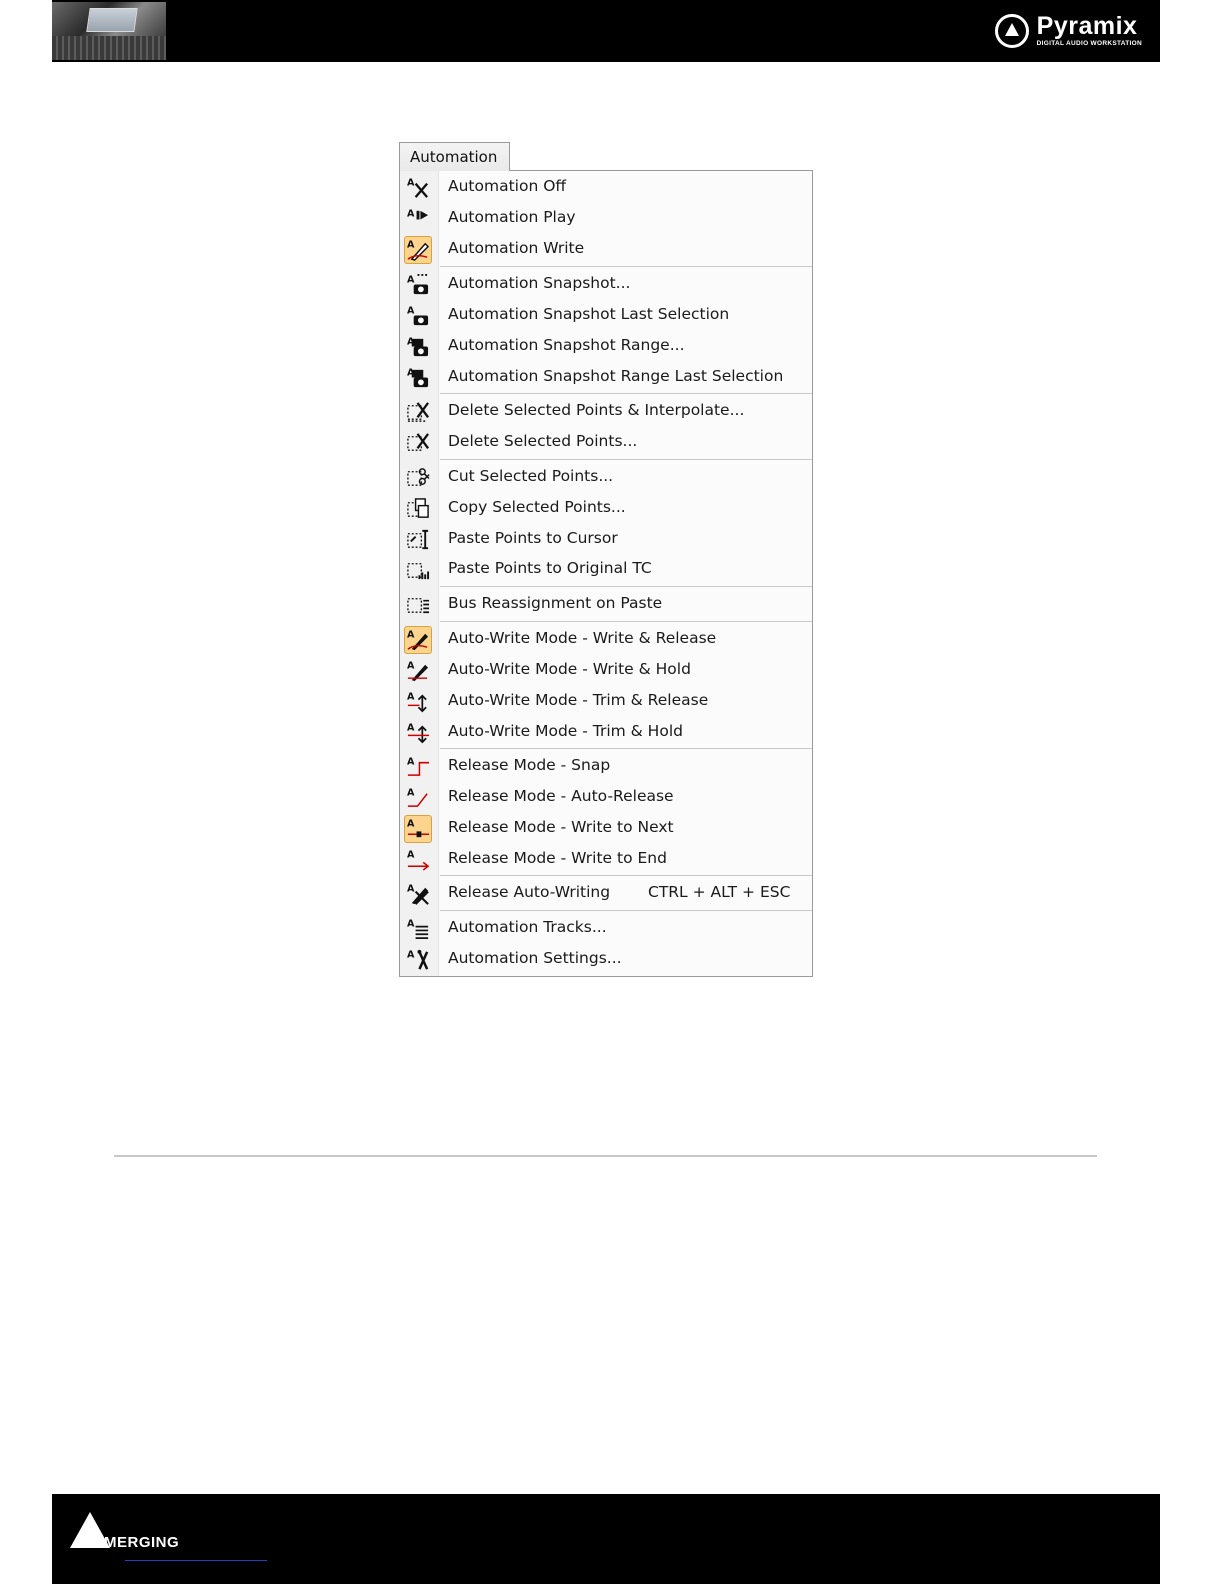 This screenshot has width=1224, height=1584. Describe the element at coordinates (606, 187) in the screenshot. I see `menu-item: A Automation Off` at that location.